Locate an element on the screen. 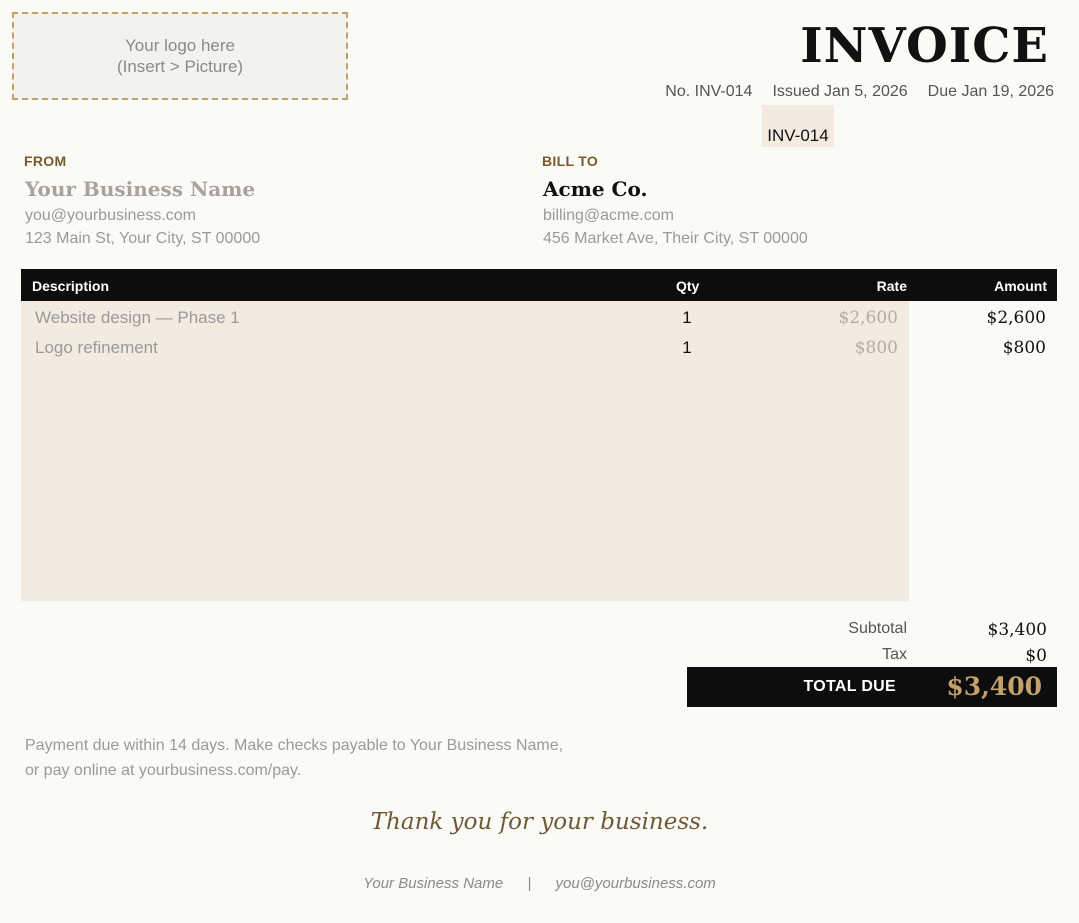 The height and width of the screenshot is (923, 1079). footer-email: you@yourbusiness.com is located at coordinates (635, 883).